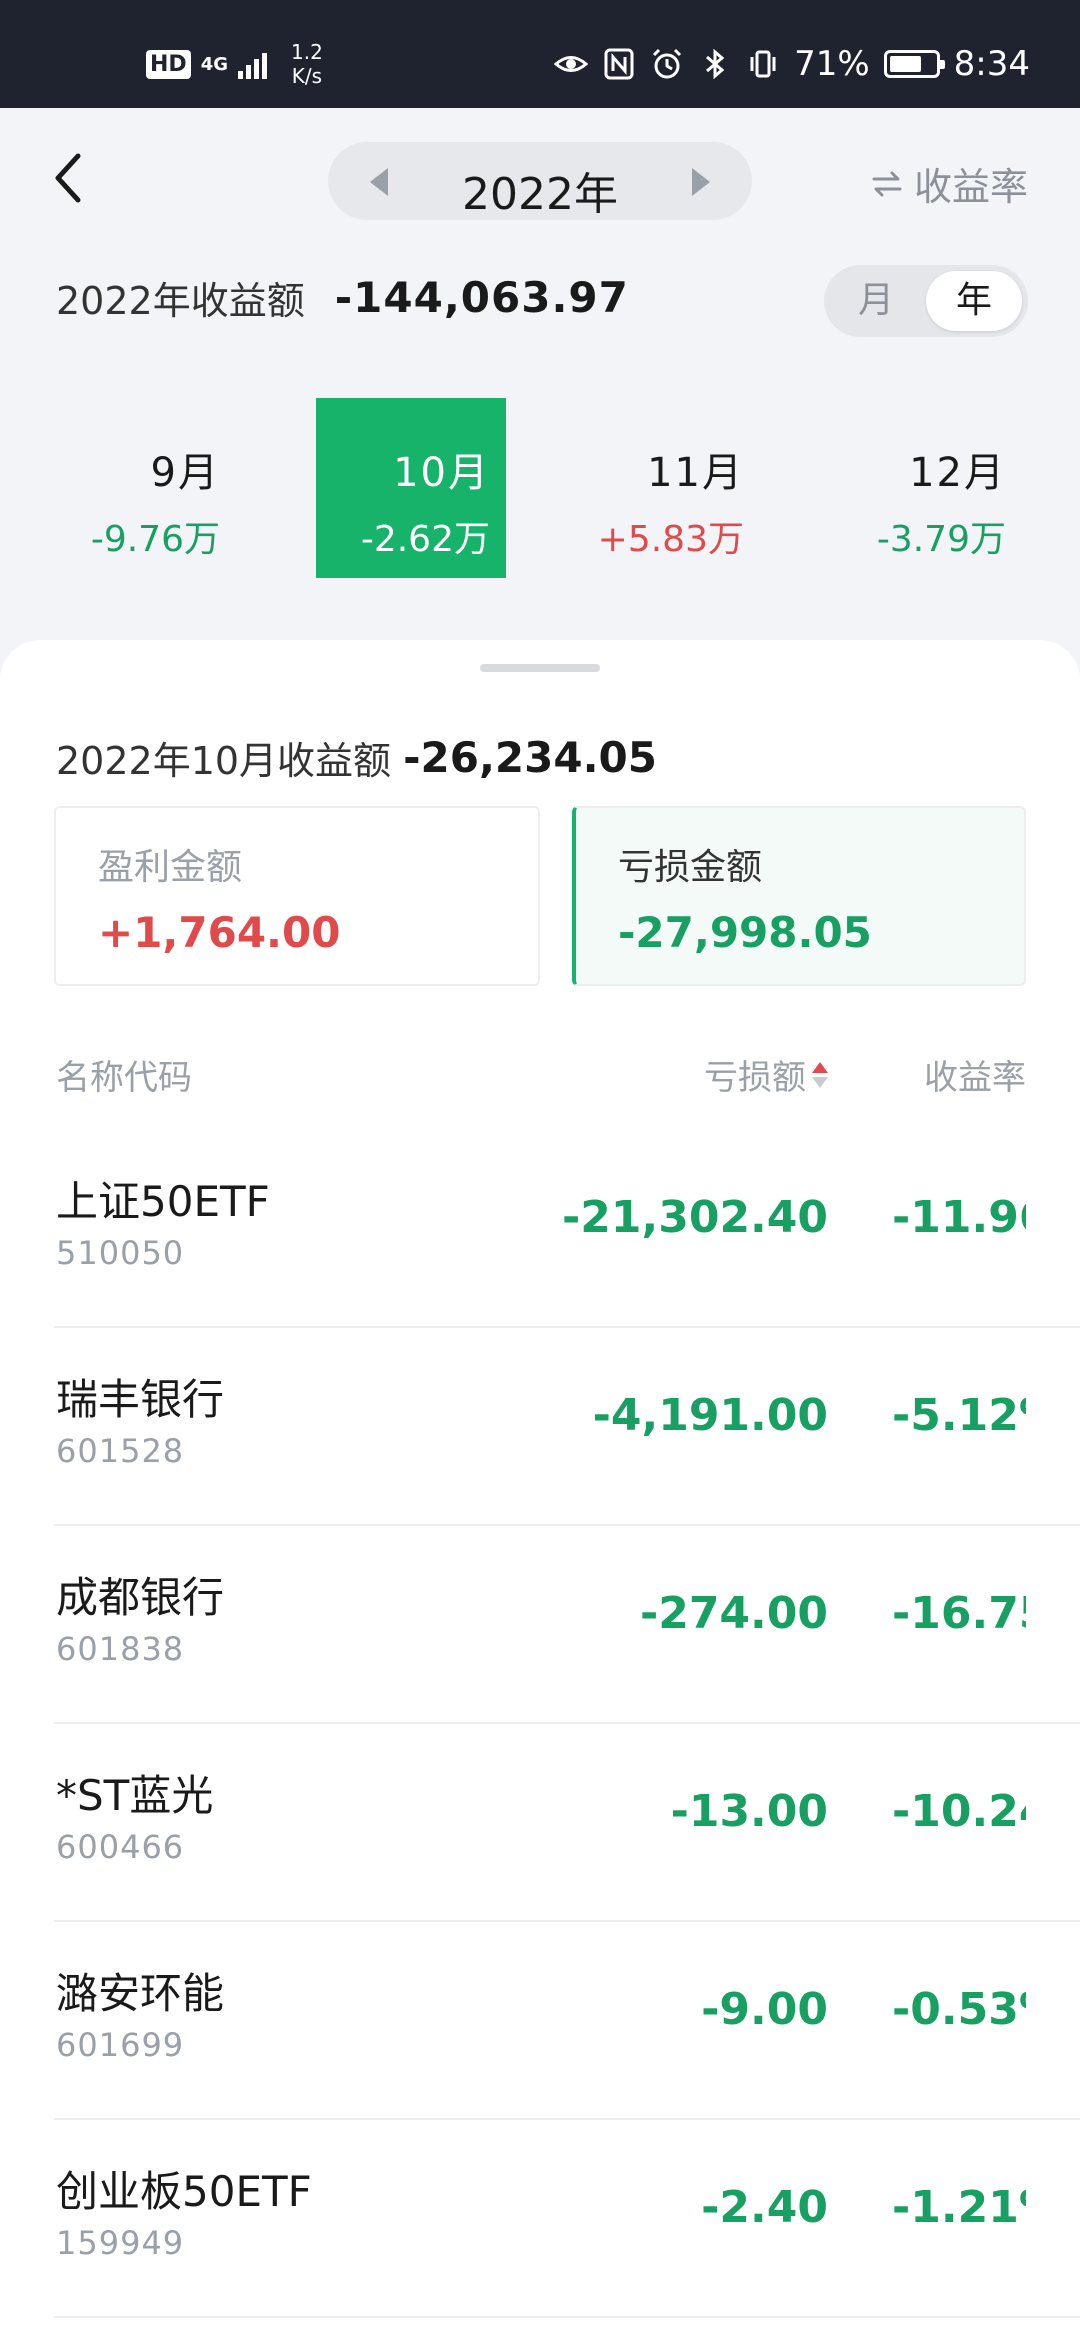 This screenshot has width=1080, height=2340. Describe the element at coordinates (799, 896) in the screenshot. I see `loss-card: 亏损金额 -27,998.05` at that location.